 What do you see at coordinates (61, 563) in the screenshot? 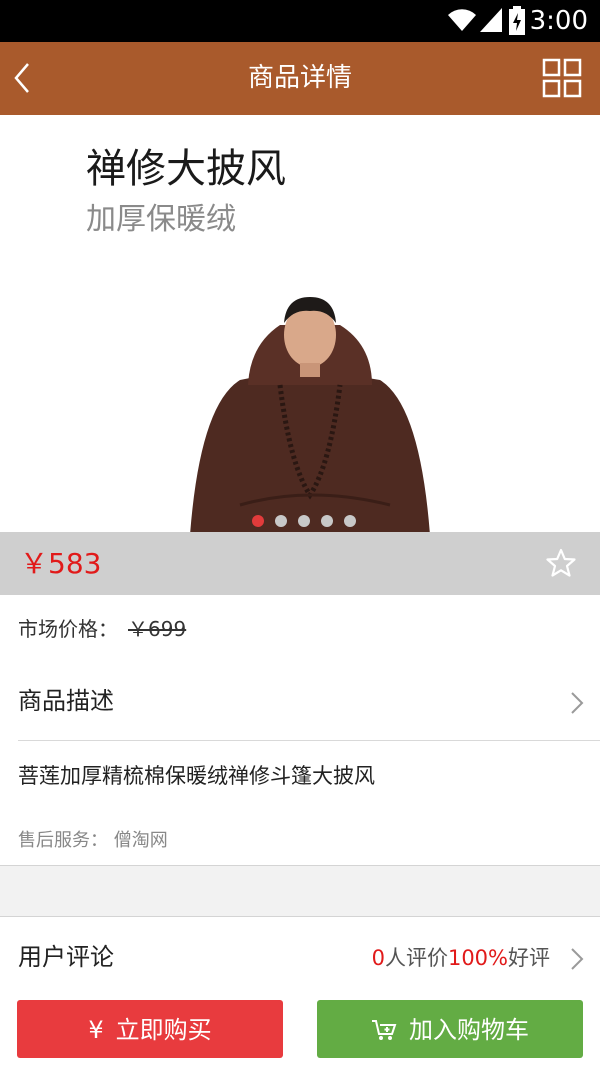
I see `current-price: ￥583` at bounding box center [61, 563].